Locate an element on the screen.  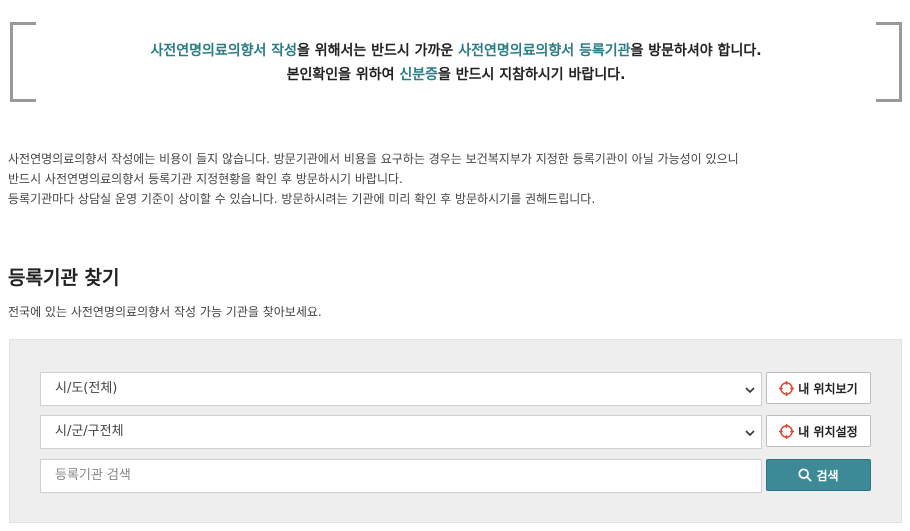
notice-highlight-id: 신분증 is located at coordinates (419, 75).